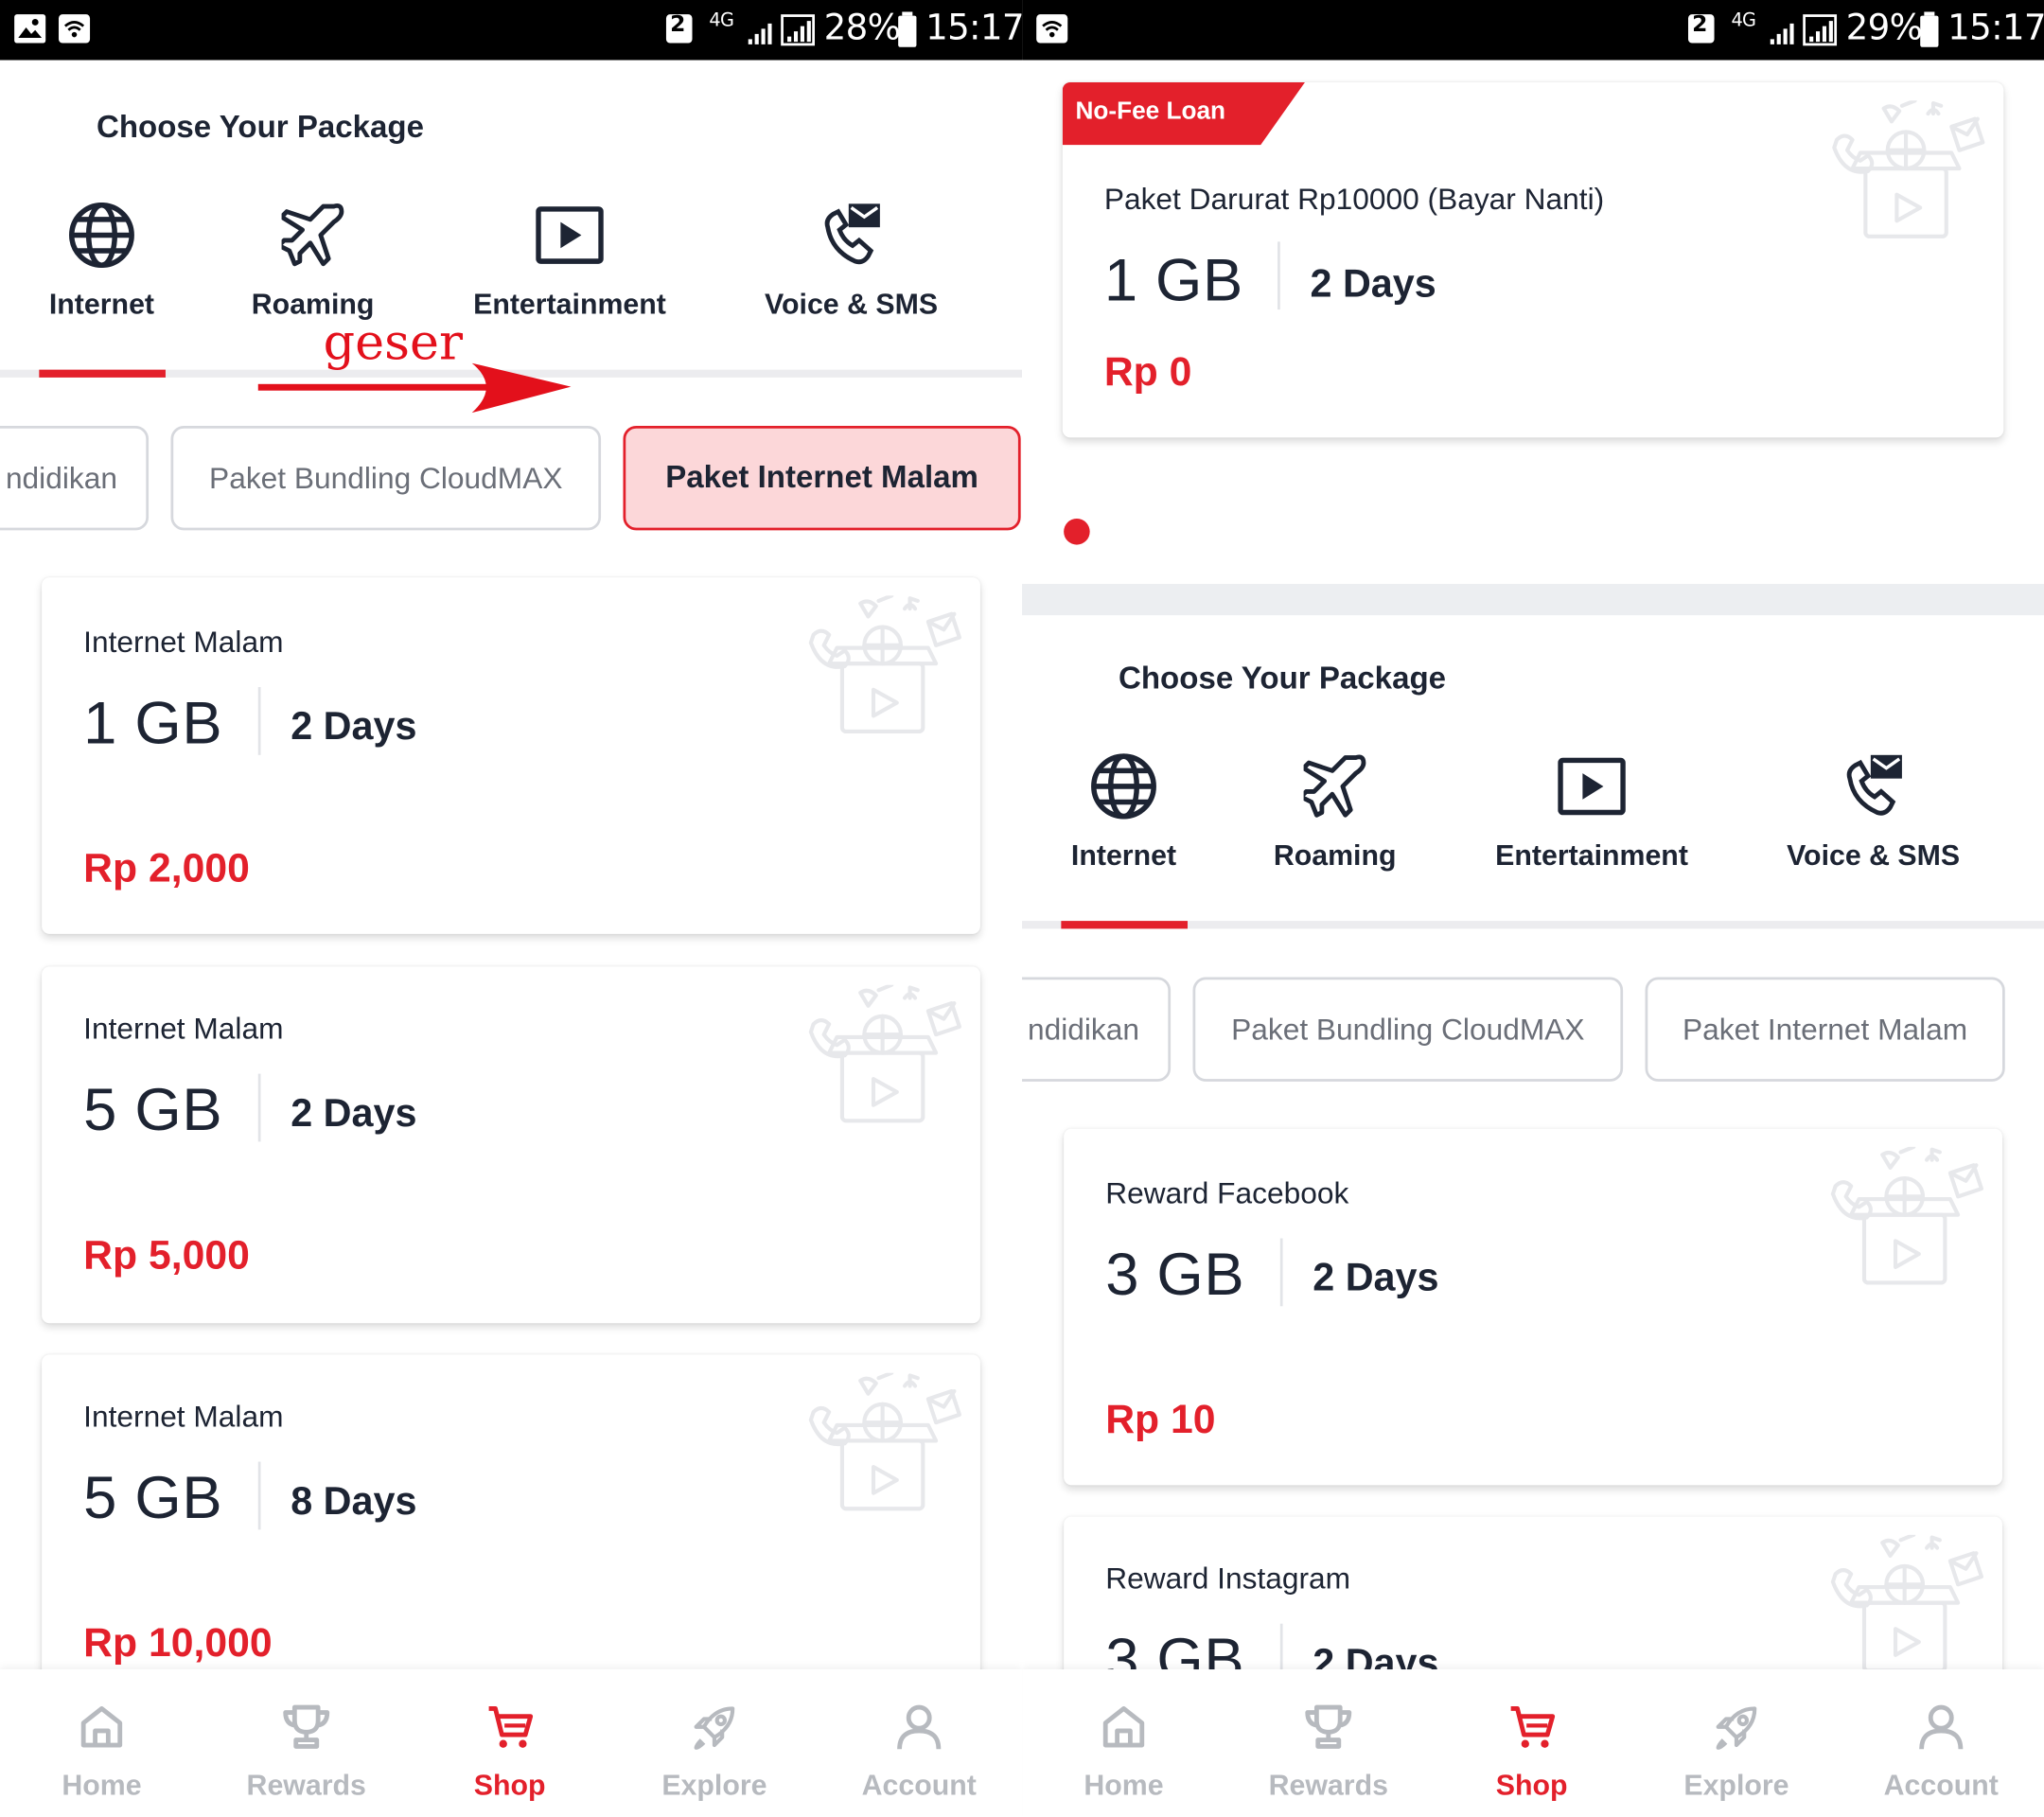  What do you see at coordinates (1335, 819) in the screenshot?
I see `category-roaming: Roaming` at bounding box center [1335, 819].